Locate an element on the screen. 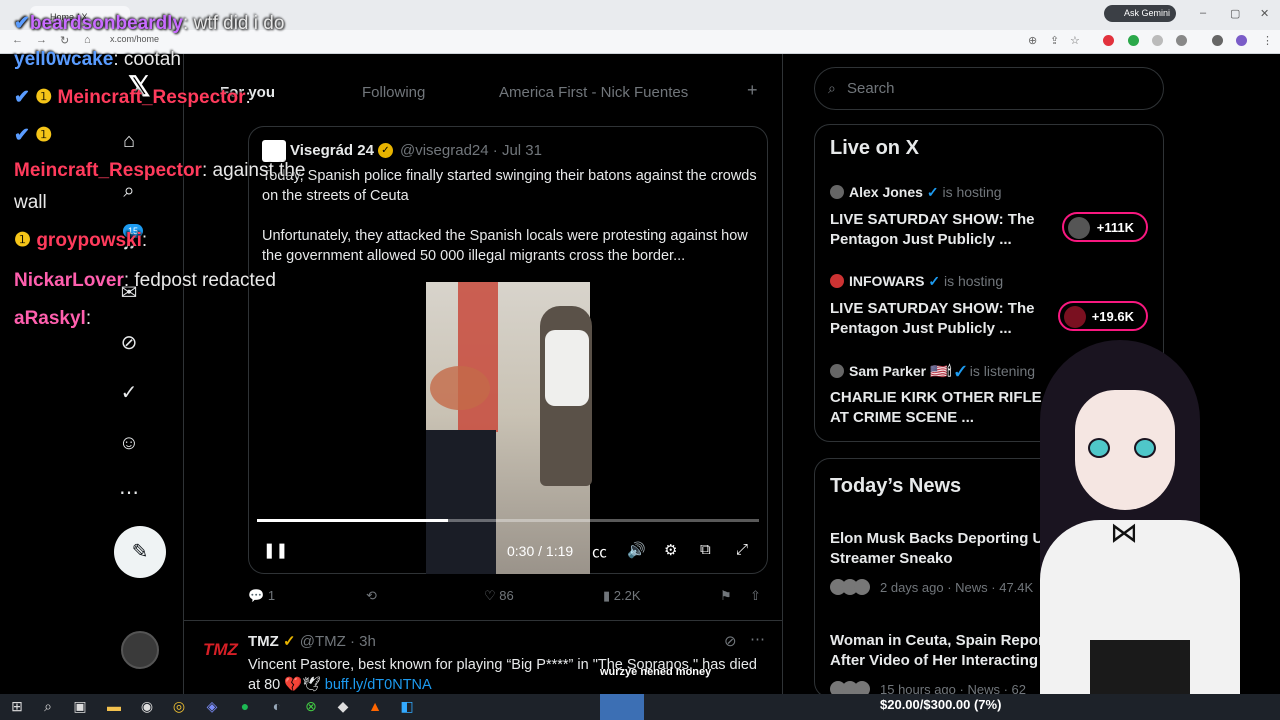 Image resolution: width=1280 pixels, height=720 pixels. add-tab-button: + is located at coordinates (752, 90).